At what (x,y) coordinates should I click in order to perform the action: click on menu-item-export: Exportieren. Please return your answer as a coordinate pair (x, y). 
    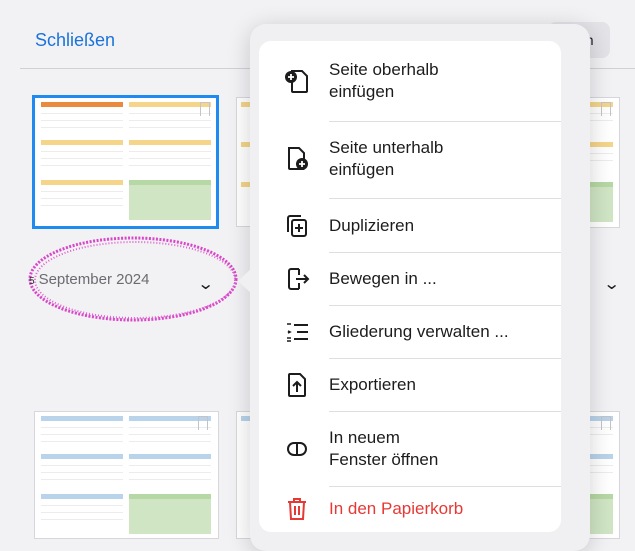
    Looking at the image, I should click on (410, 385).